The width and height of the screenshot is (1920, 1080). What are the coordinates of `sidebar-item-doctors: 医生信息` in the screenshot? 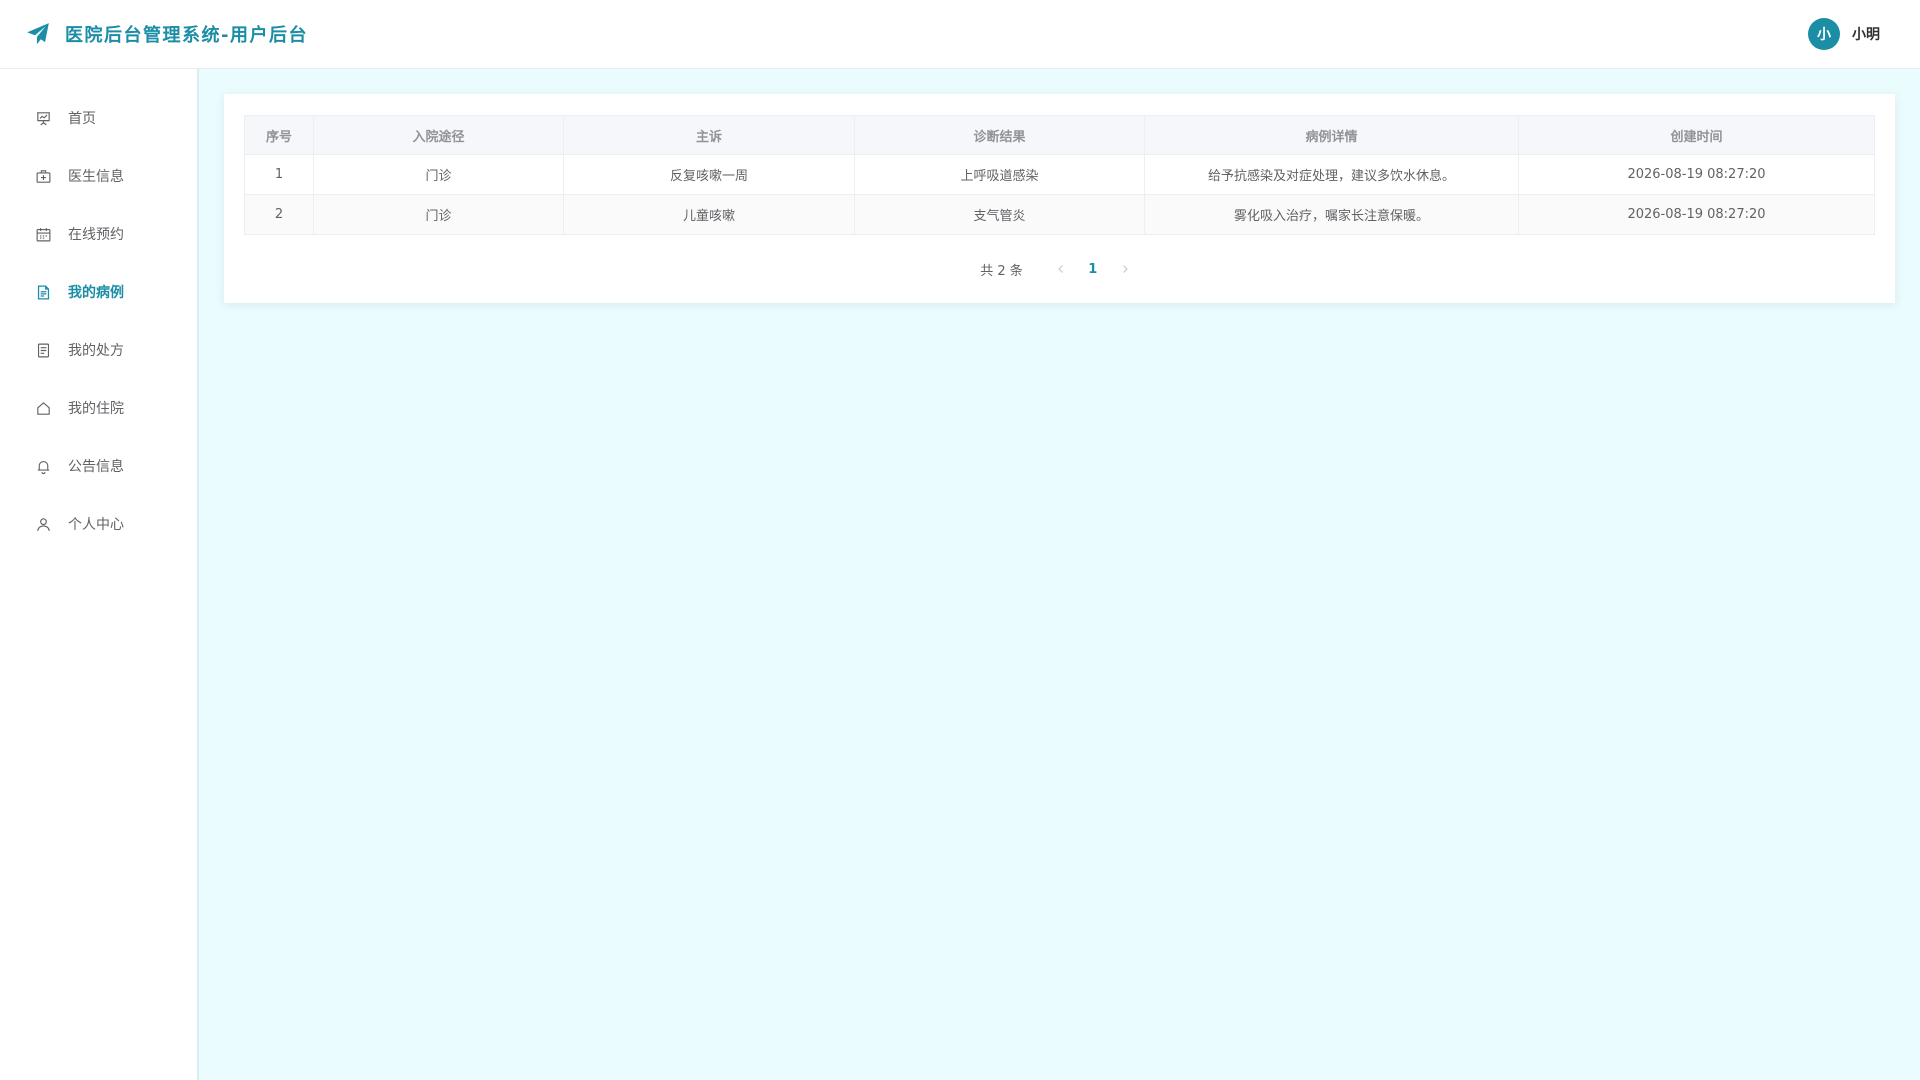 It's located at (98, 176).